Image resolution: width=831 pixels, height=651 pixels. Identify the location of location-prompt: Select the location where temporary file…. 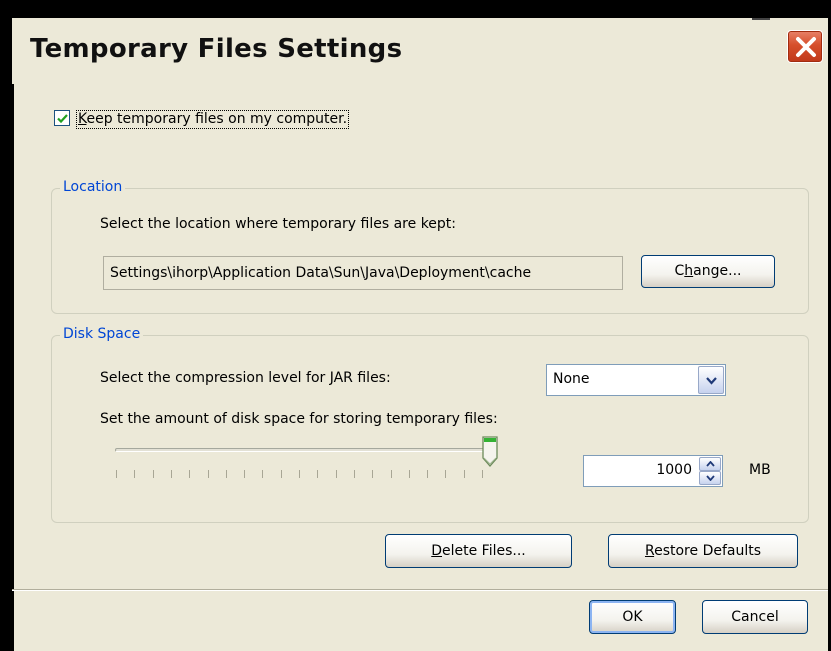
(278, 224).